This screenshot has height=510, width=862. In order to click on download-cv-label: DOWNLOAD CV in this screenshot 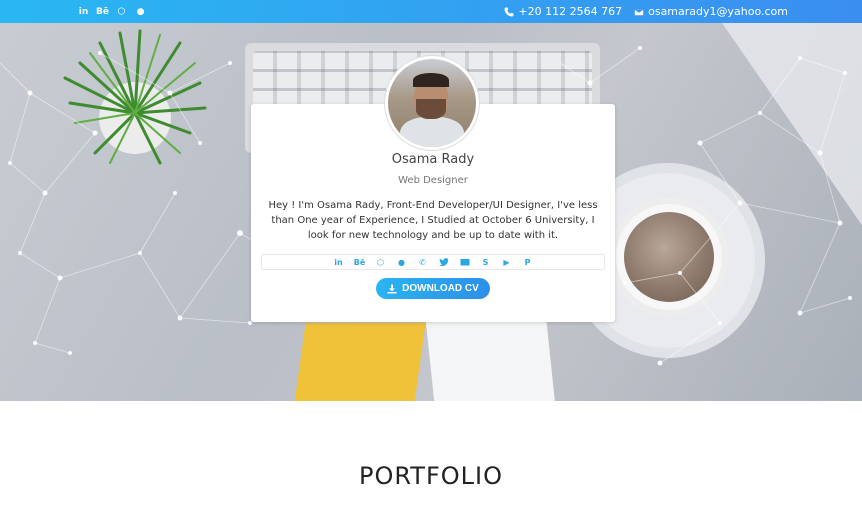, I will do `click(440, 288)`.